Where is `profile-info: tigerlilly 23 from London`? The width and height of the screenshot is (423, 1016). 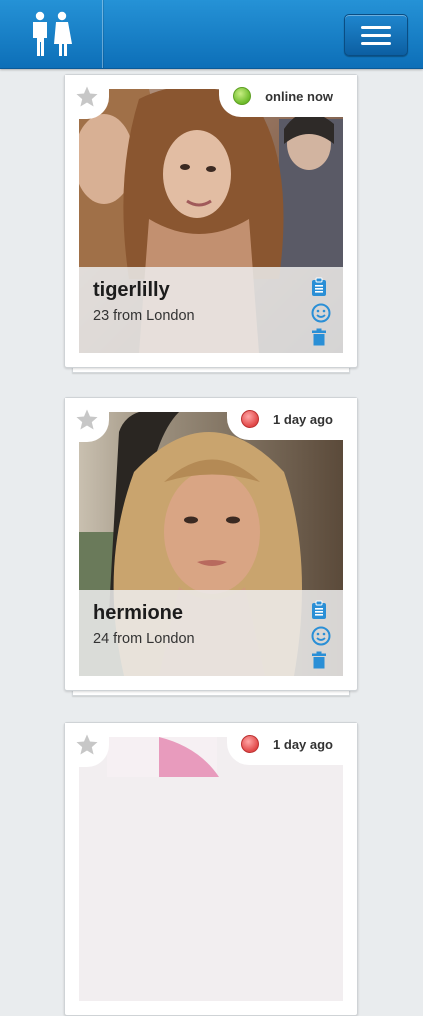 profile-info: tigerlilly 23 from London is located at coordinates (211, 310).